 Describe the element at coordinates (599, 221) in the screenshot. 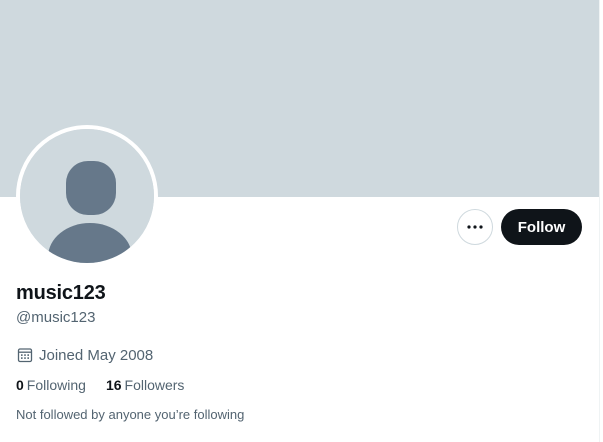

I see `column-divider` at that location.